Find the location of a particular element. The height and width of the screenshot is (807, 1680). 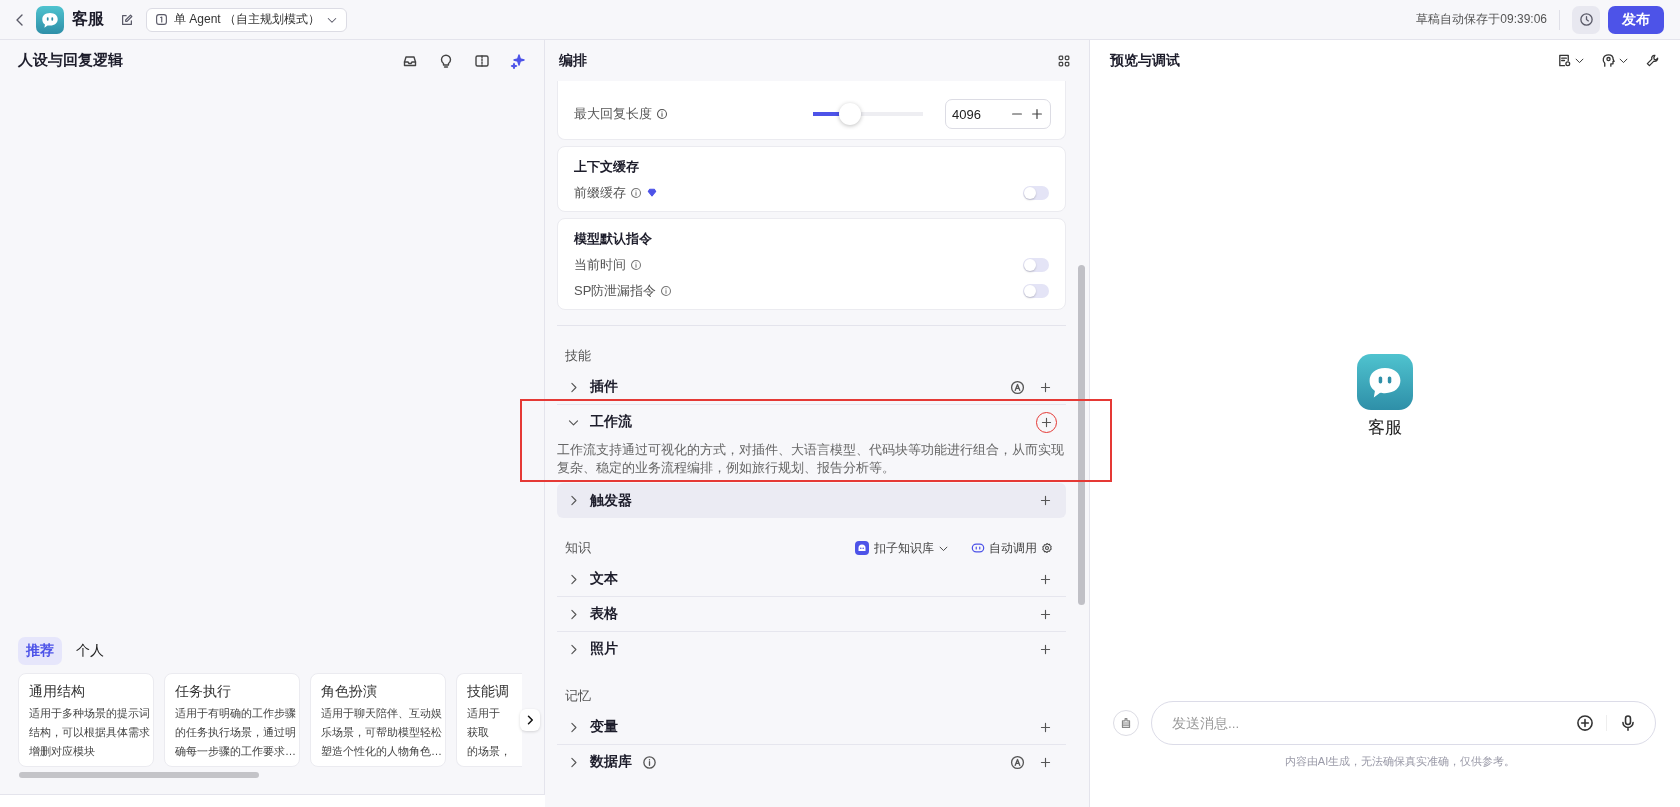

publish-button: 发布 is located at coordinates (1636, 19).